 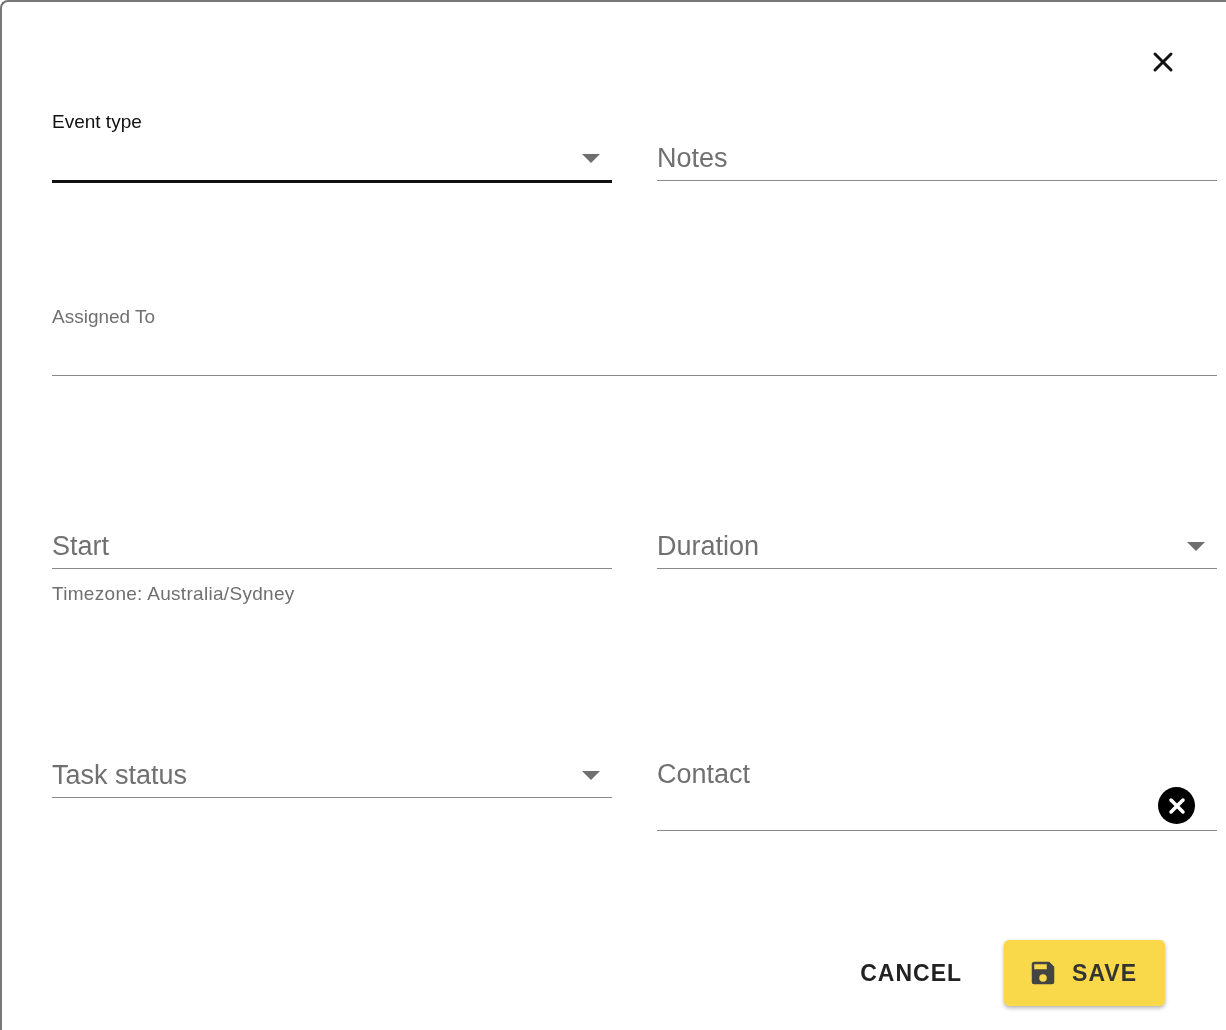 I want to click on text-field: Start, so click(x=332, y=532).